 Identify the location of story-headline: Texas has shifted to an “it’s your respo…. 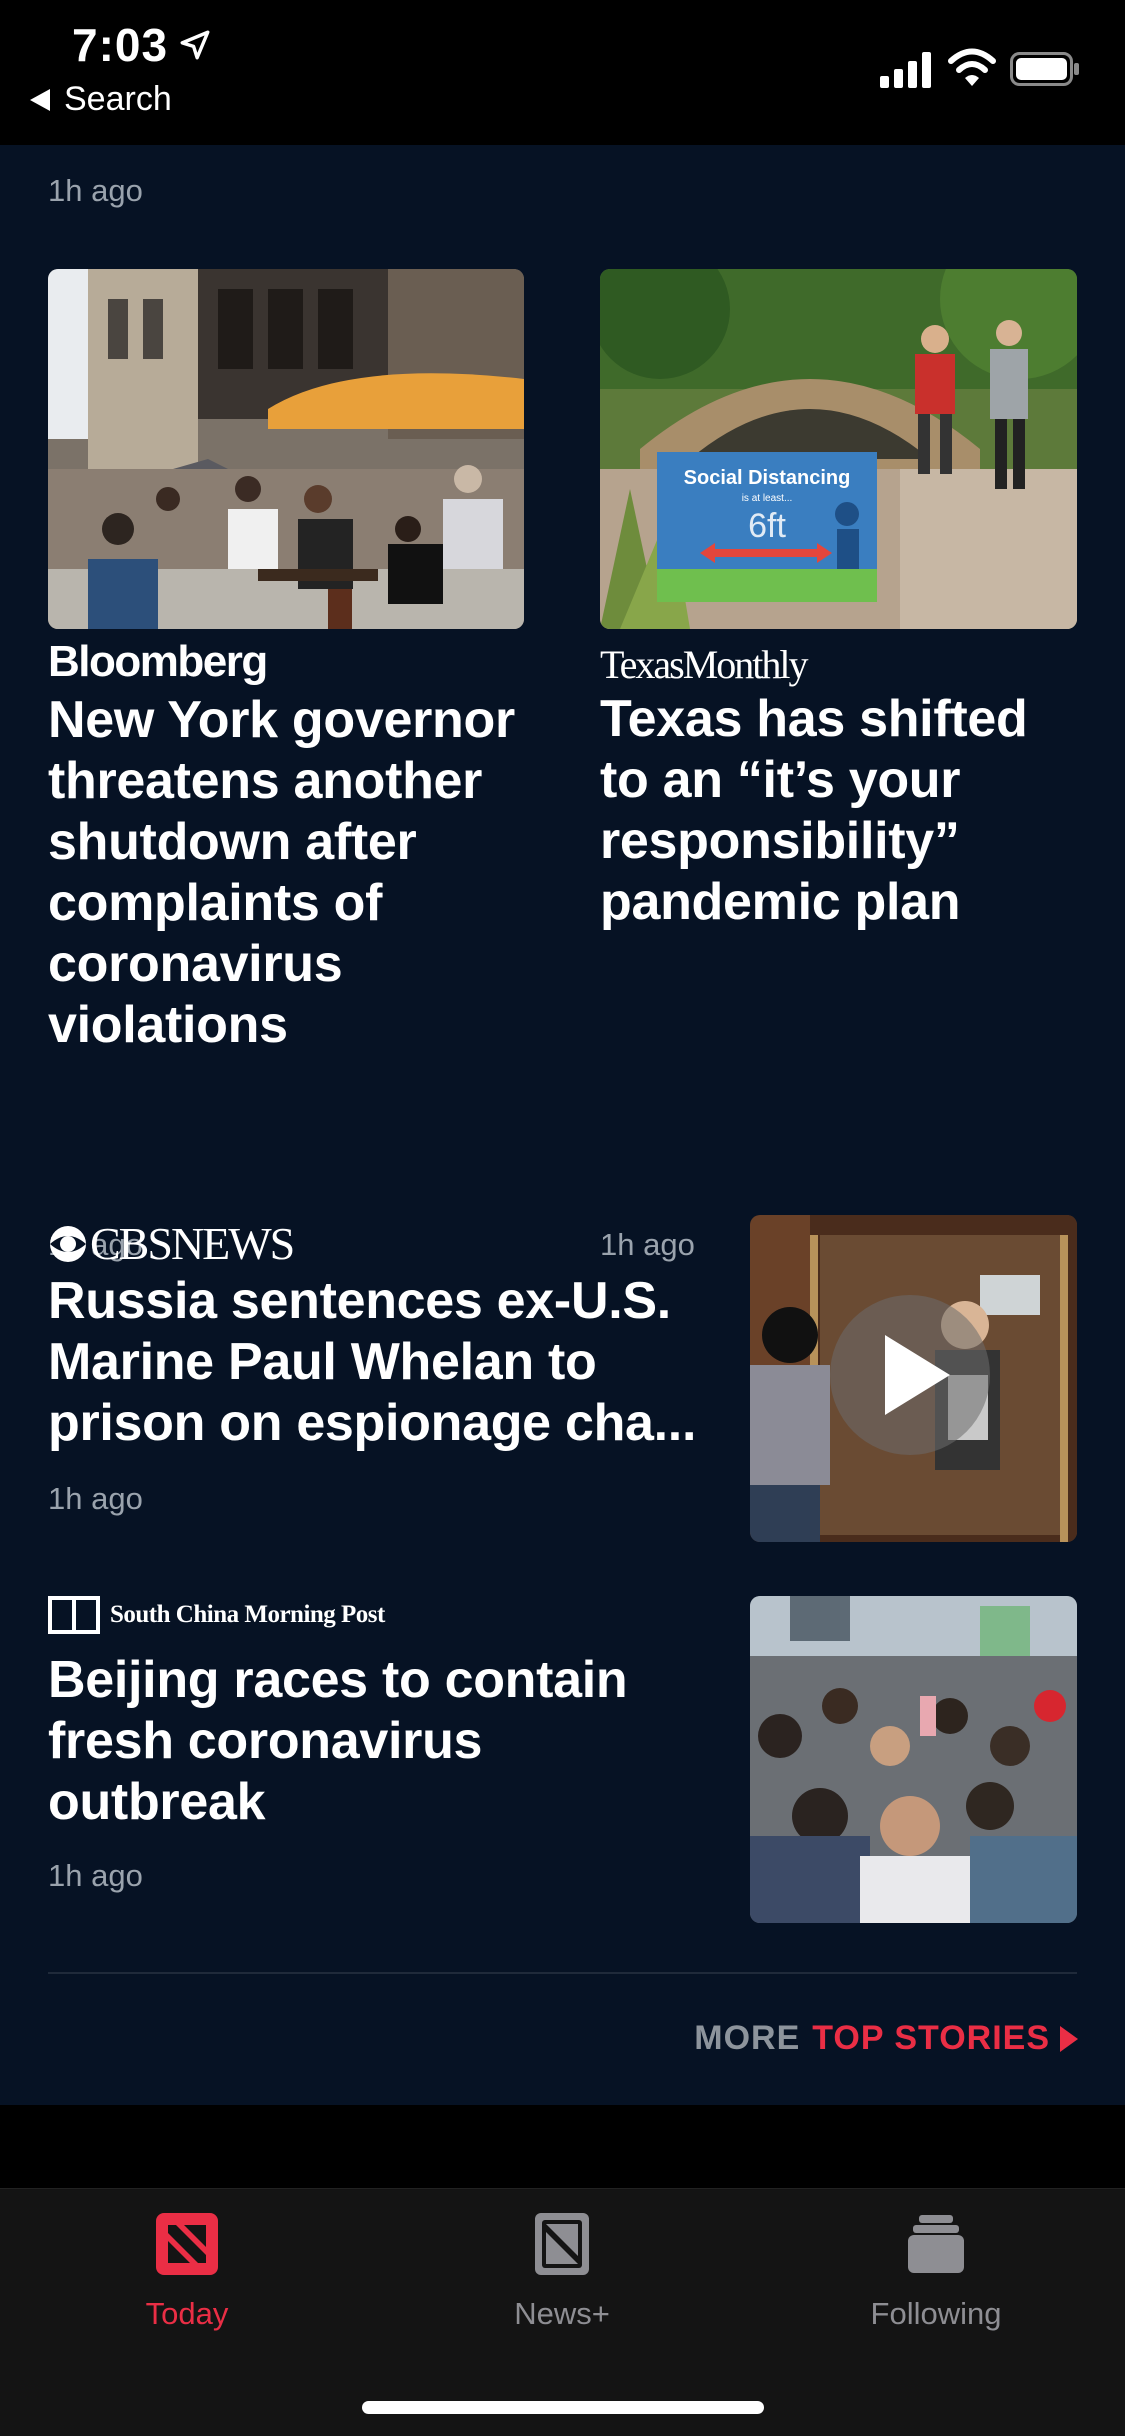
(814, 810).